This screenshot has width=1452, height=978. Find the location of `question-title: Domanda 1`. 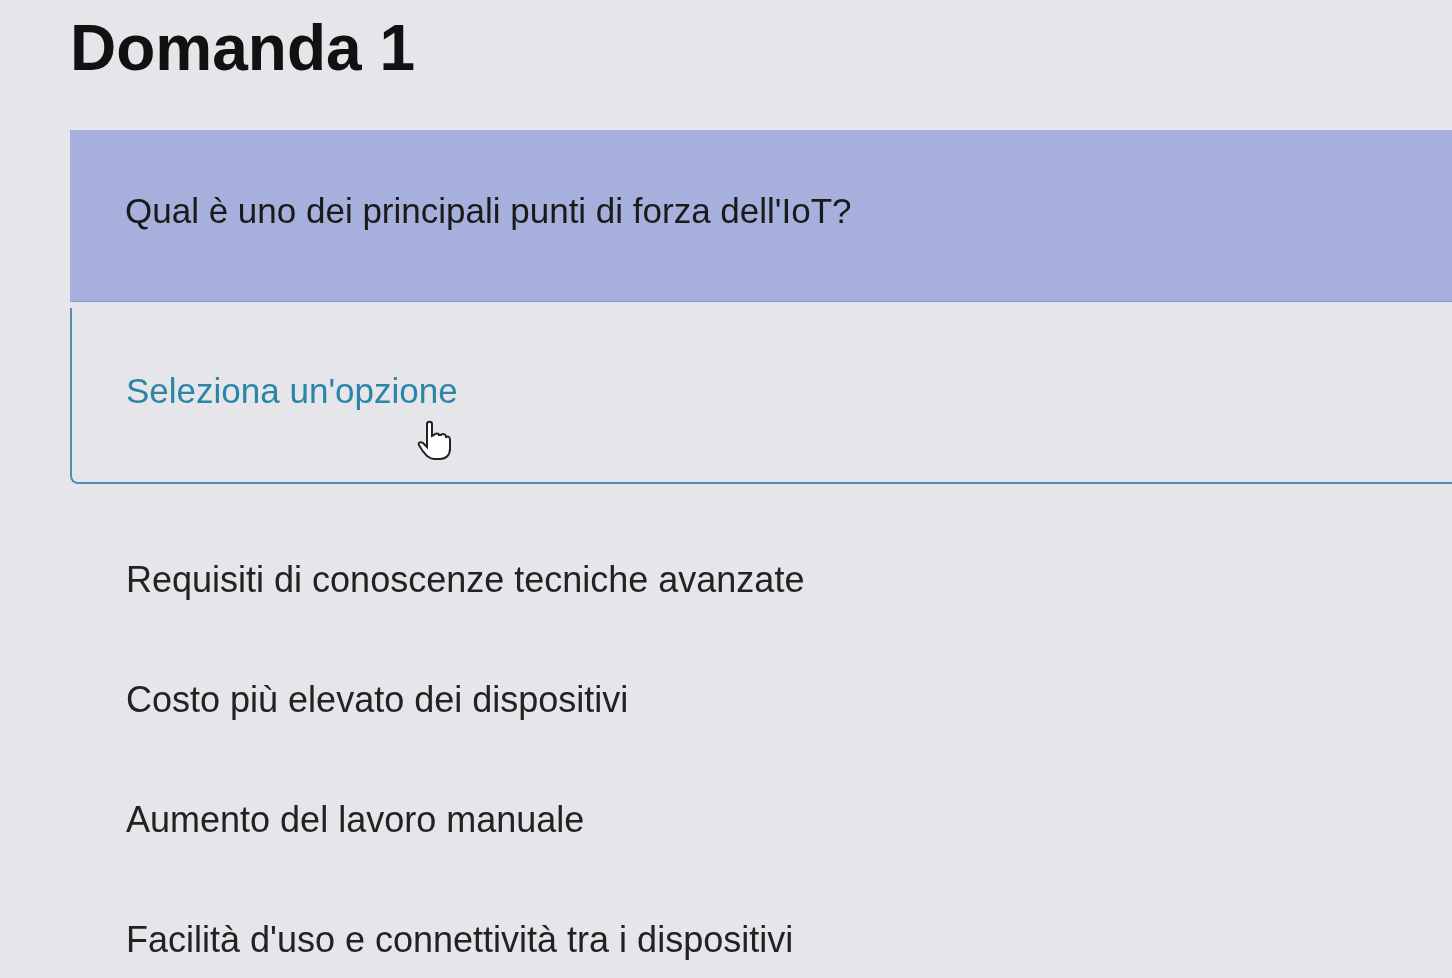

question-title: Domanda 1 is located at coordinates (242, 48).